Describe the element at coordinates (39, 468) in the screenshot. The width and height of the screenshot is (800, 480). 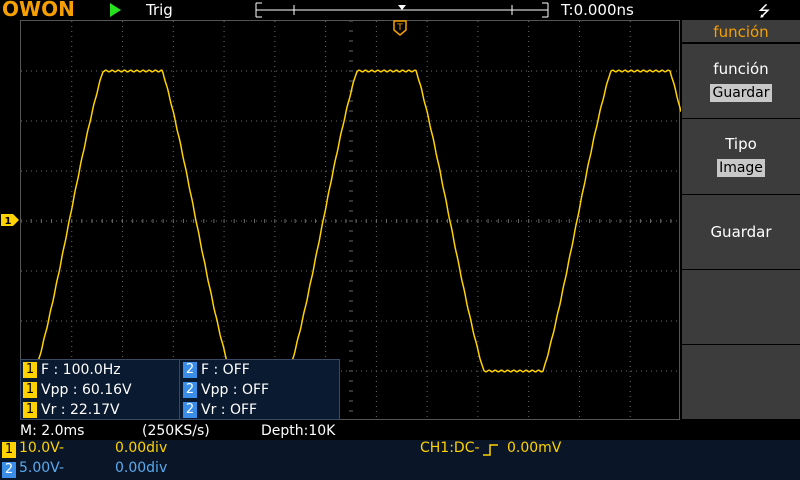
I see `ch2-scale-value: 5.00V` at that location.